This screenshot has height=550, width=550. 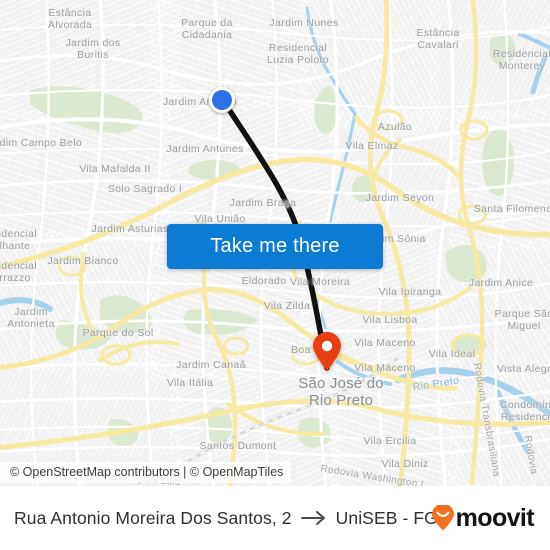 What do you see at coordinates (327, 352) in the screenshot?
I see `destination-pin-marker` at bounding box center [327, 352].